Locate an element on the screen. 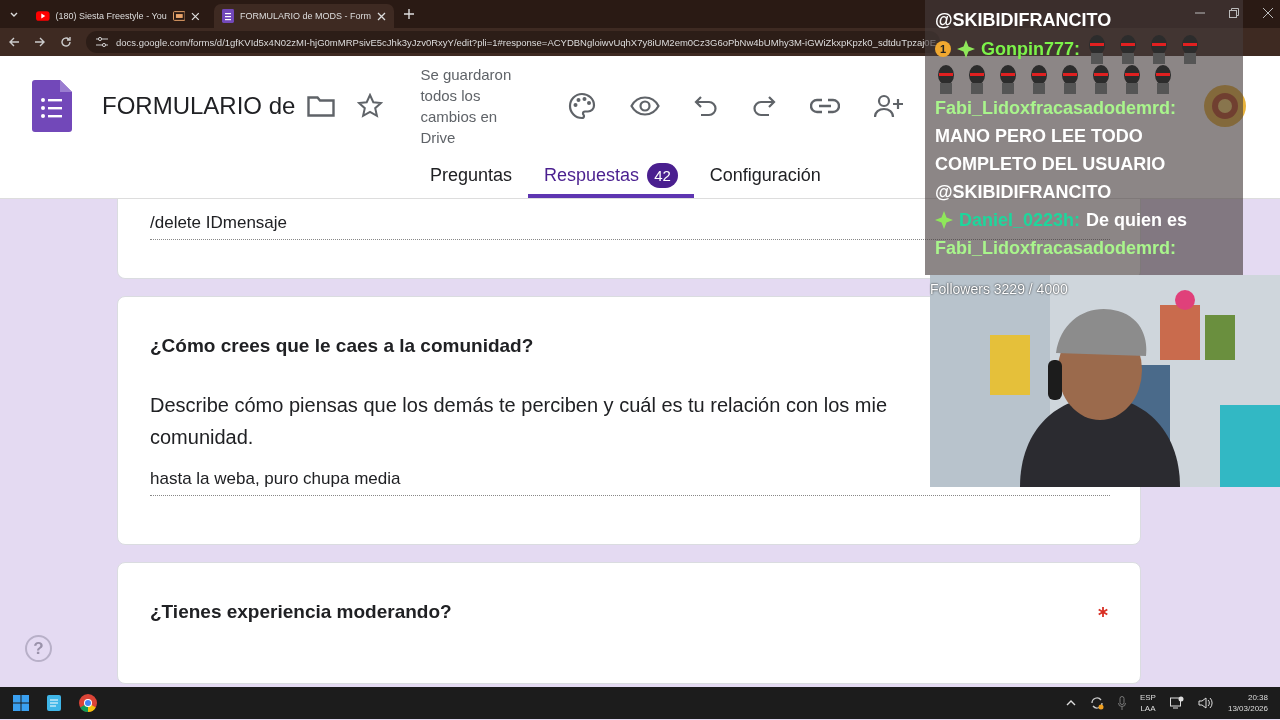 The image size is (1280, 720). link-icon is located at coordinates (825, 106).